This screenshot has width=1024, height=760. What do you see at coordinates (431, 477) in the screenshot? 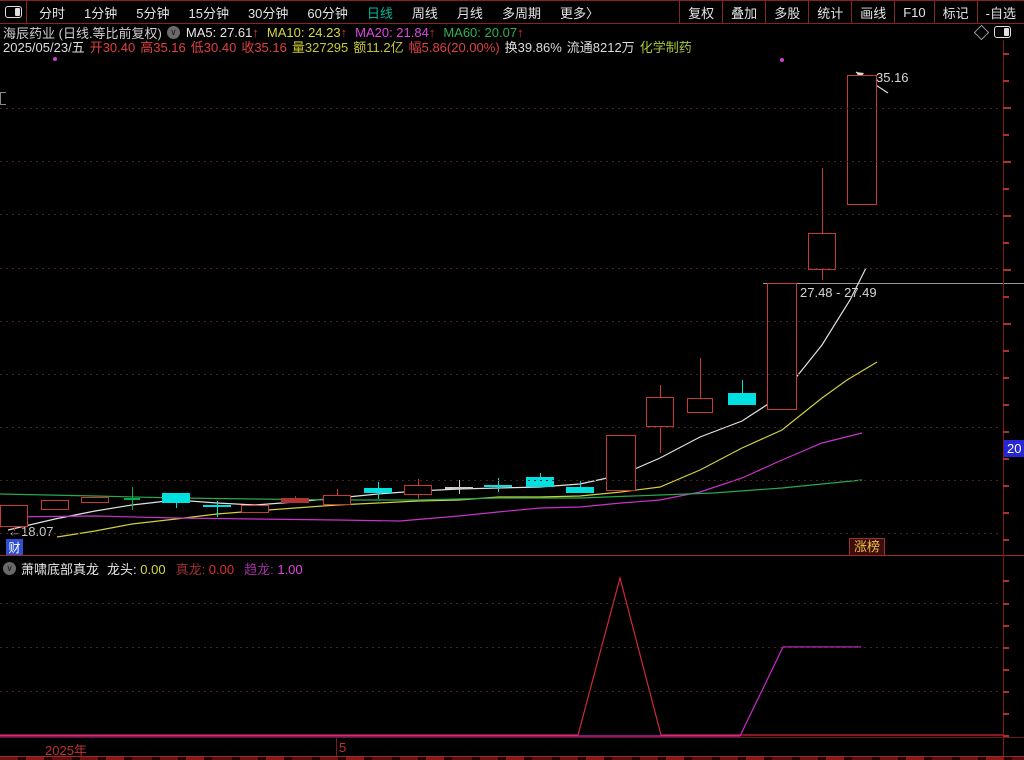
I see `line-MA20` at bounding box center [431, 477].